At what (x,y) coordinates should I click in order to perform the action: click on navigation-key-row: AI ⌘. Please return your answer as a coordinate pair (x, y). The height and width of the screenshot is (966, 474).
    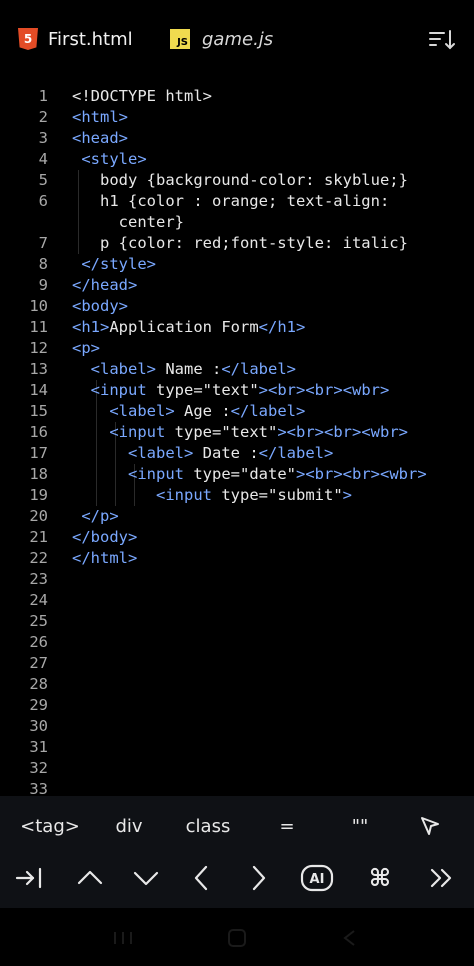
    Looking at the image, I should click on (237, 878).